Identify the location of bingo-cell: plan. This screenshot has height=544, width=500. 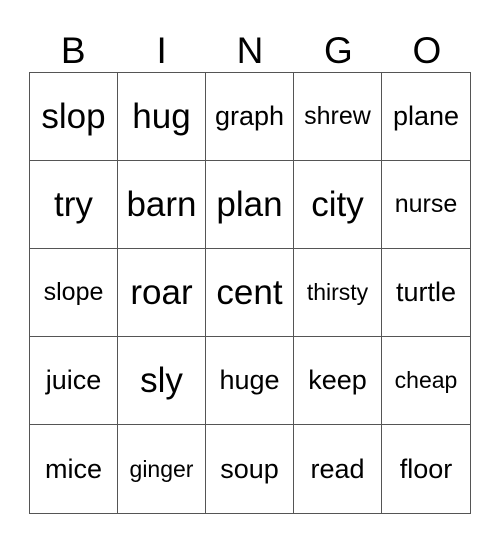
(250, 205).